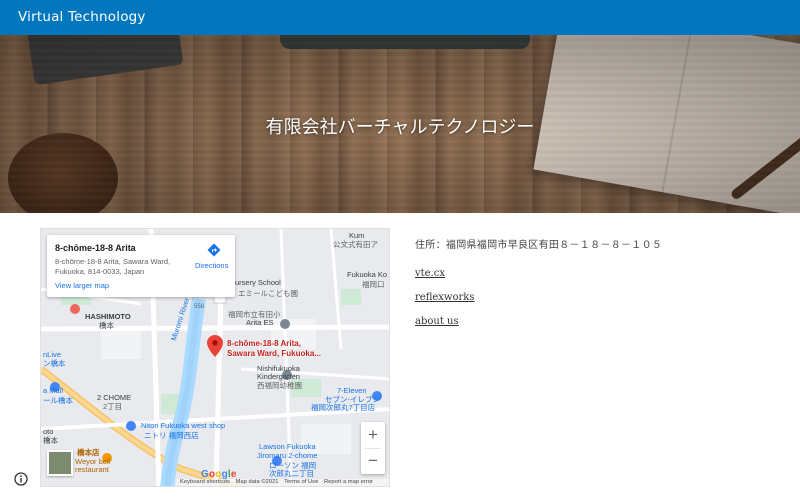 The image size is (800, 500). What do you see at coordinates (400, 127) in the screenshot?
I see `hero-title: 有限会社バーチャルテクノロジー` at bounding box center [400, 127].